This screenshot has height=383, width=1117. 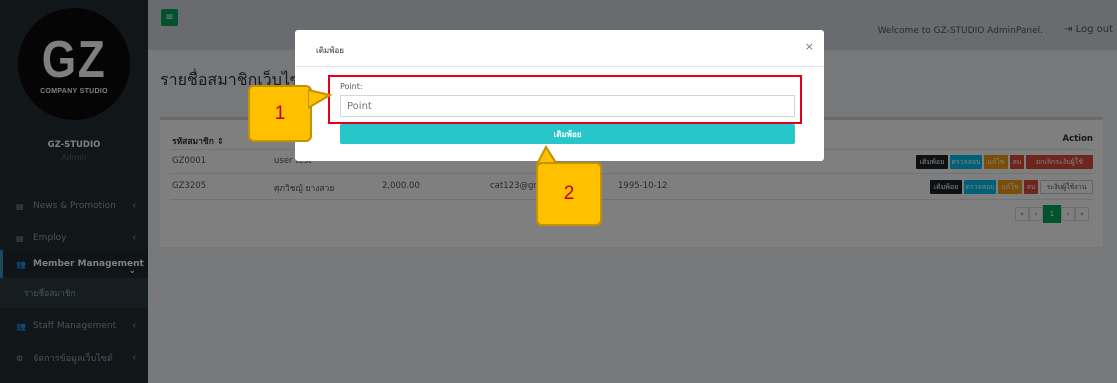 What do you see at coordinates (280, 113) in the screenshot?
I see `callout-badge-1: 1` at bounding box center [280, 113].